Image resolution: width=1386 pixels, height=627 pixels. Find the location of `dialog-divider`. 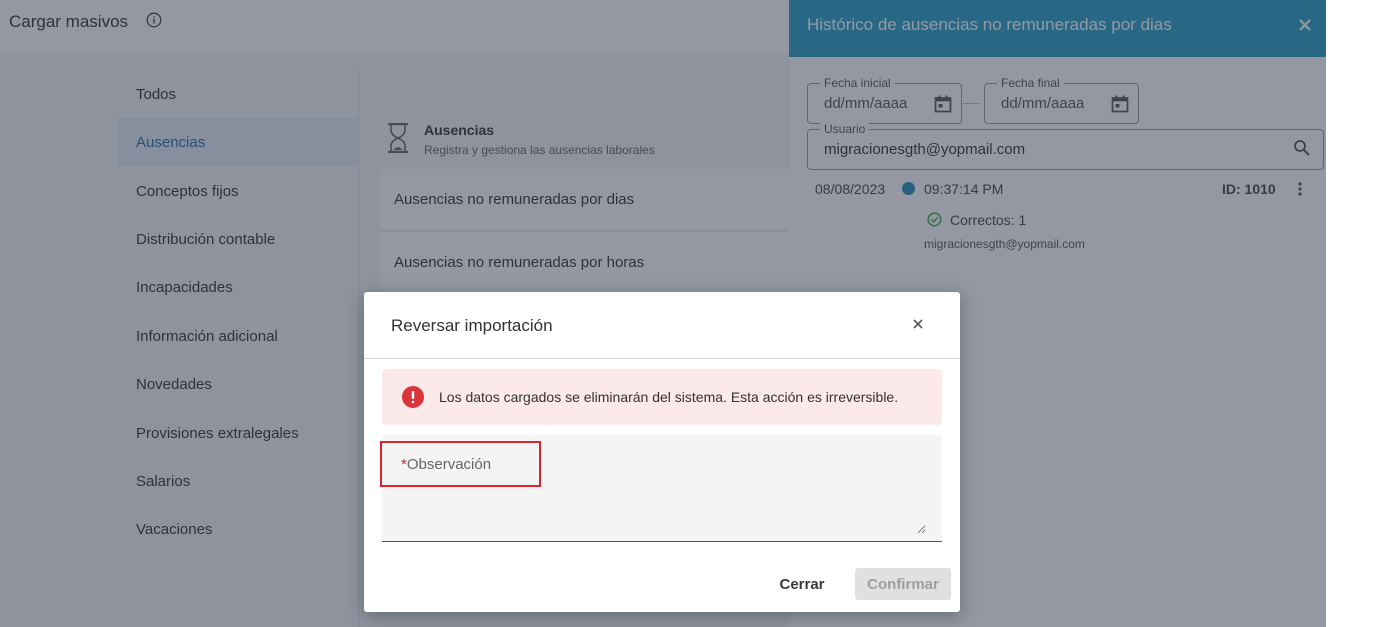

dialog-divider is located at coordinates (662, 358).